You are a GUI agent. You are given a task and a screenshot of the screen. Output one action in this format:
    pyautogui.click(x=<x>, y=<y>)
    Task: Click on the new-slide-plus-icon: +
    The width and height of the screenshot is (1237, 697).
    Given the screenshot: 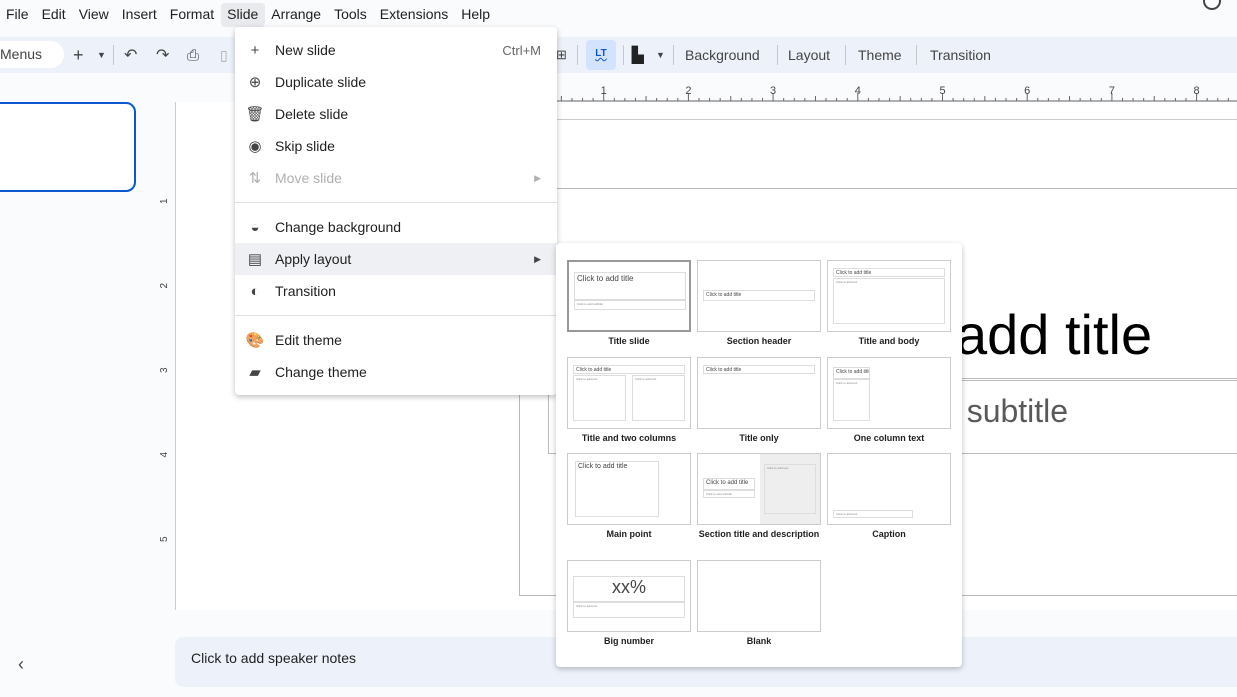 What is the action you would take?
    pyautogui.click(x=78, y=55)
    